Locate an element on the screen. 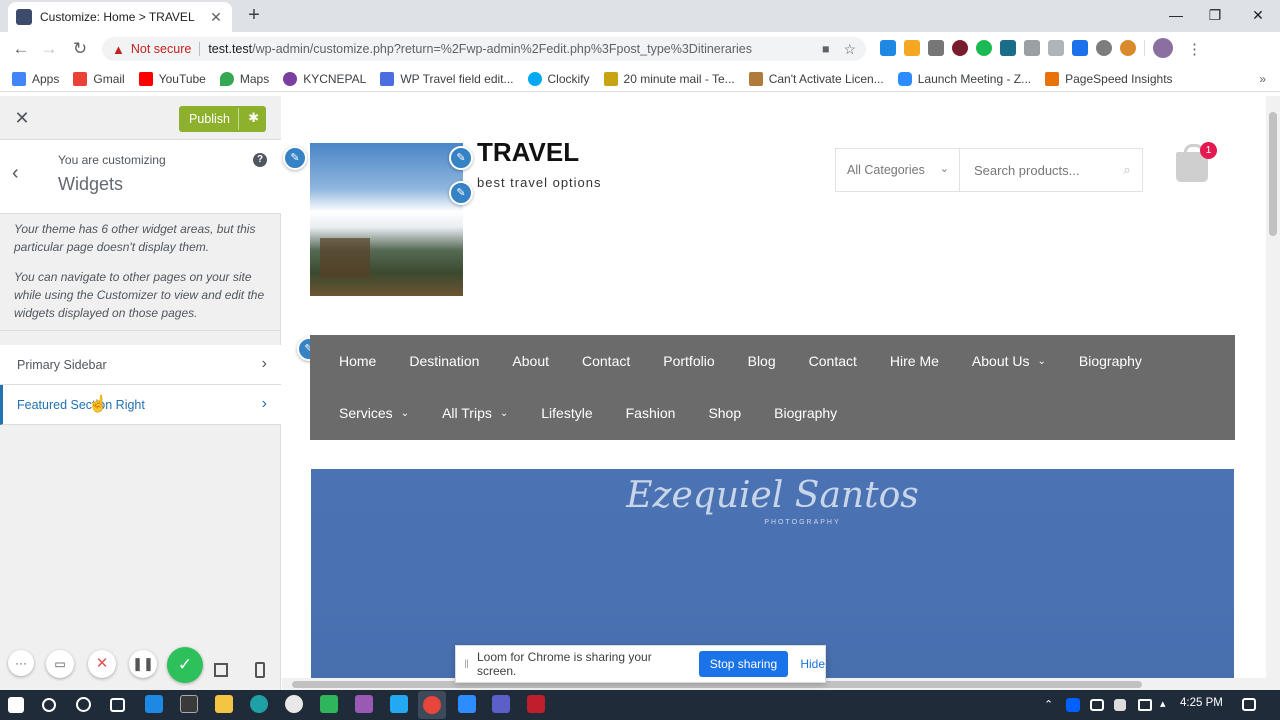  cancel-recording-icon: ✕ is located at coordinates (102, 664).